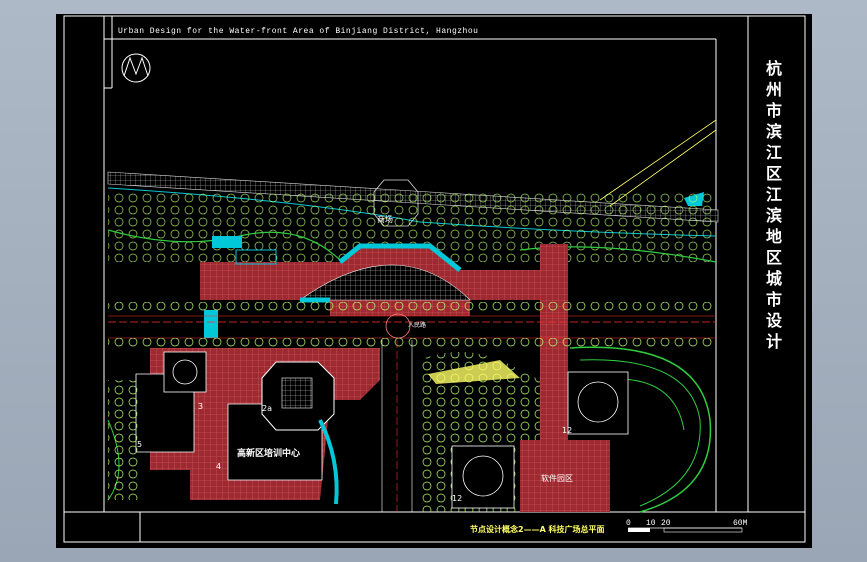 The height and width of the screenshot is (562, 867). What do you see at coordinates (269, 454) in the screenshot?
I see `label-training-center: 高新区培训中心` at bounding box center [269, 454].